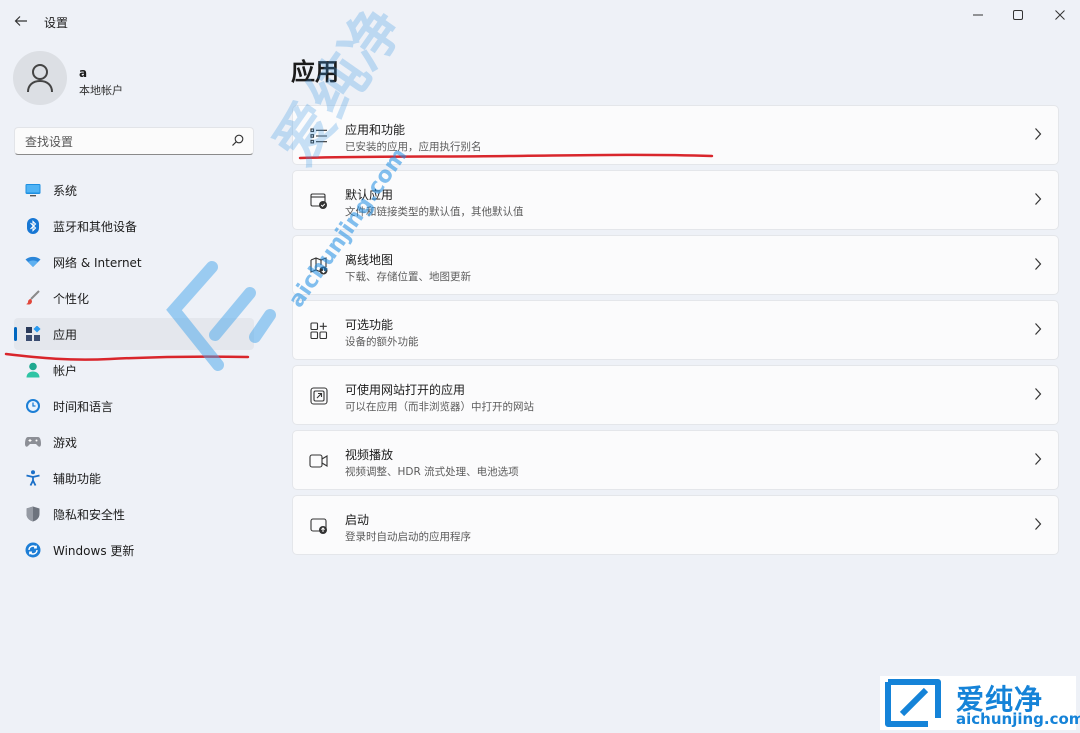 Image resolution: width=1080 pixels, height=733 pixels. I want to click on watermark-logo, so click(913, 703).